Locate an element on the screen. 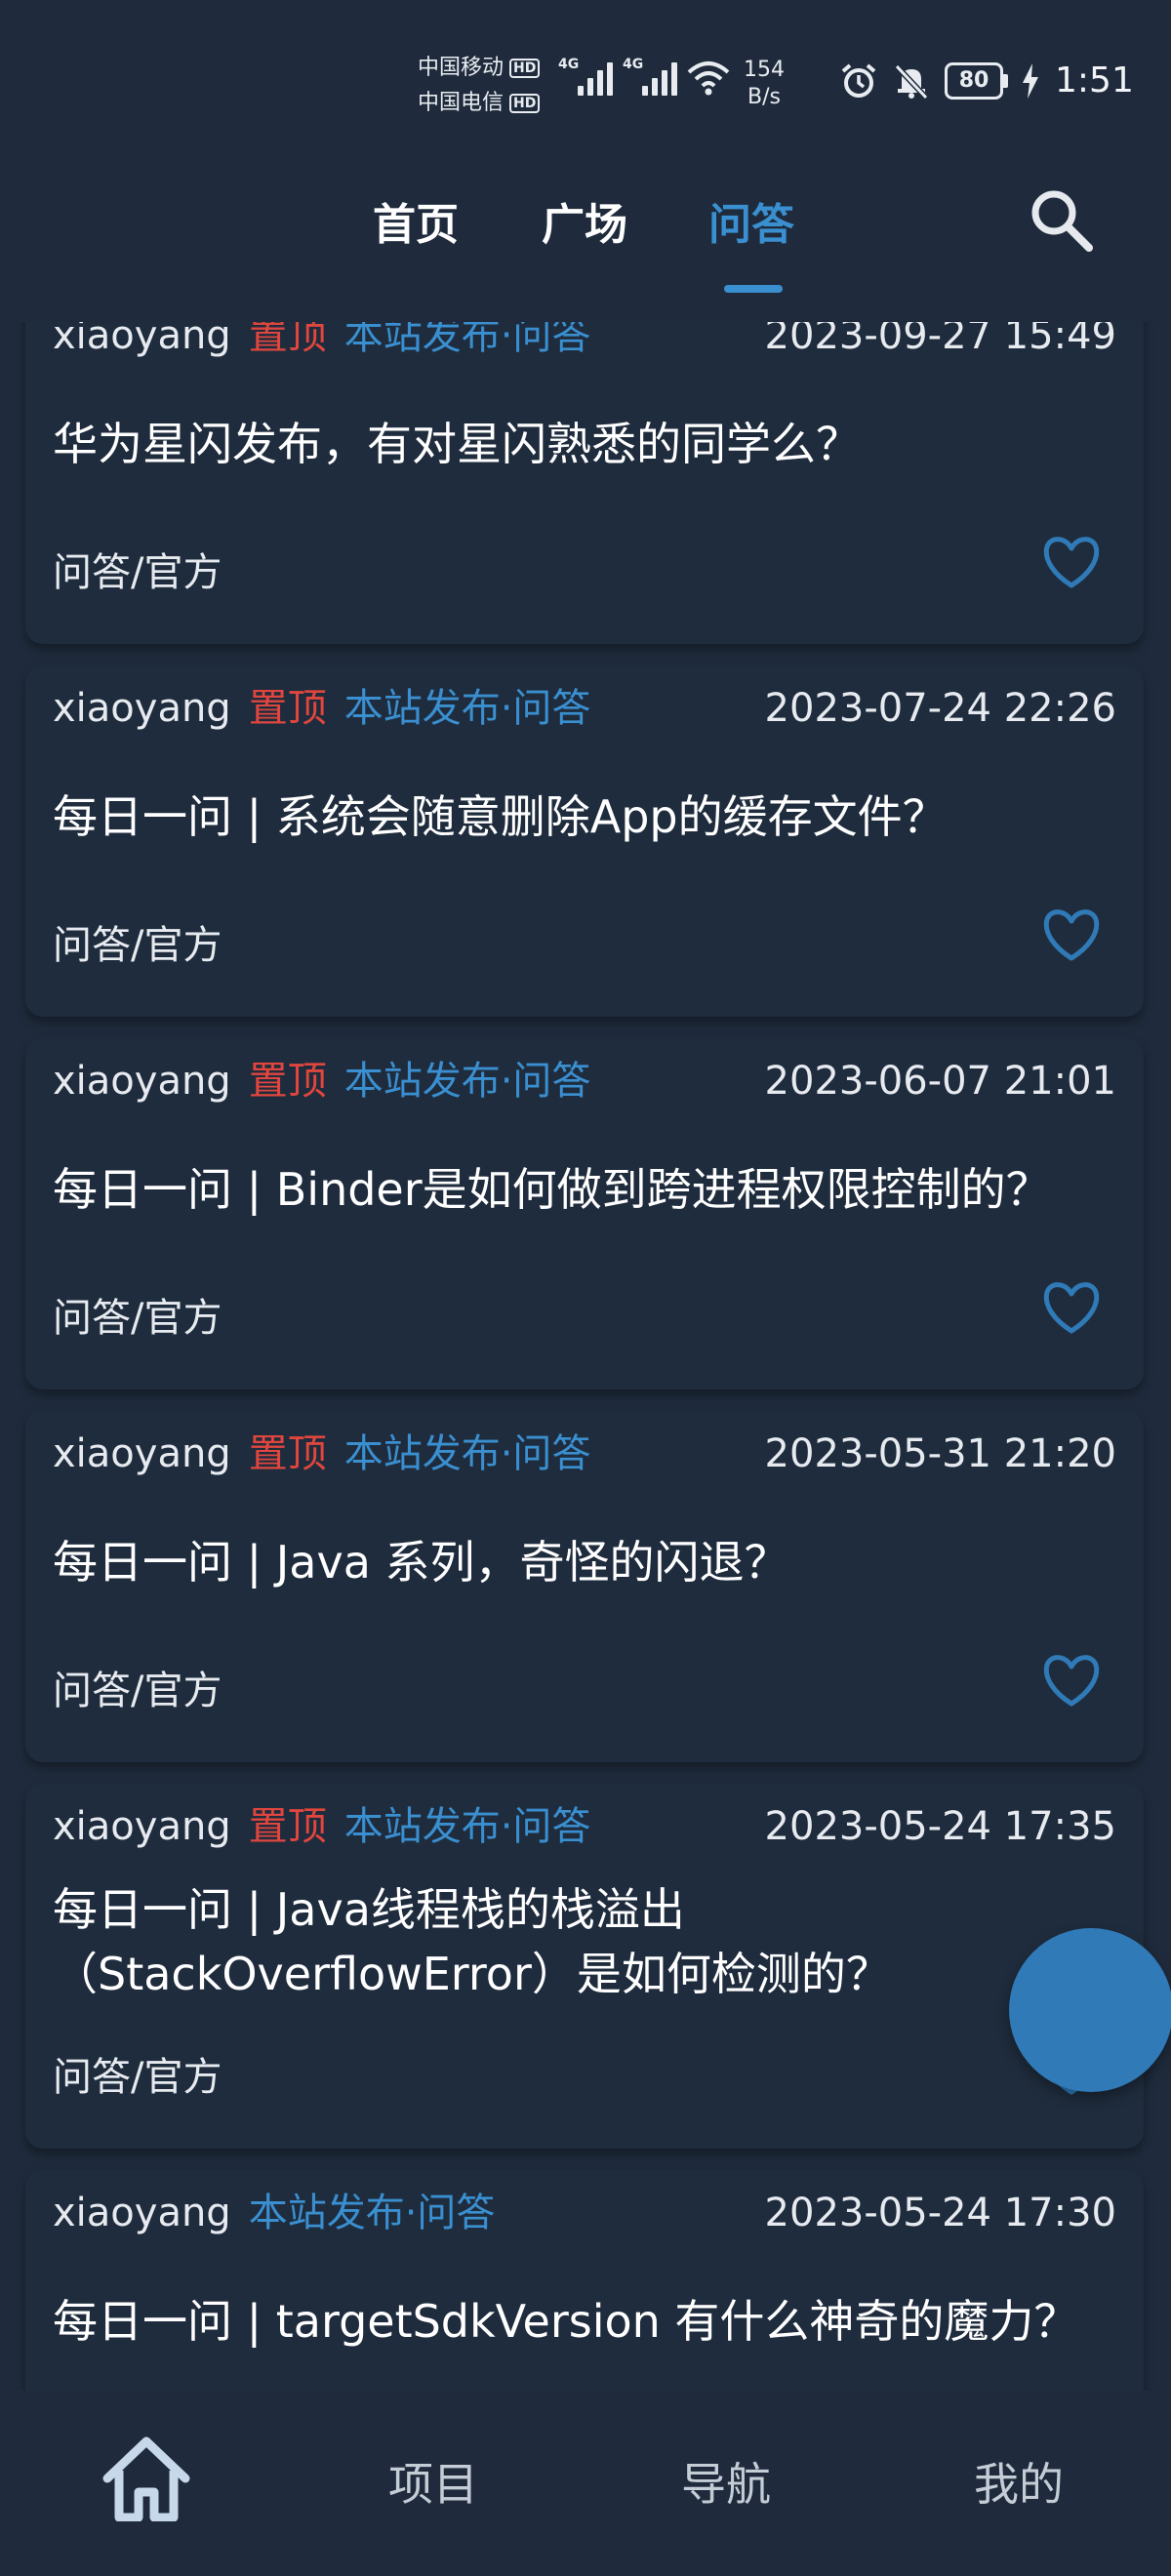 This screenshot has width=1171, height=2576. bottom-nav: 项目 导航 我的 is located at coordinates (585, 2483).